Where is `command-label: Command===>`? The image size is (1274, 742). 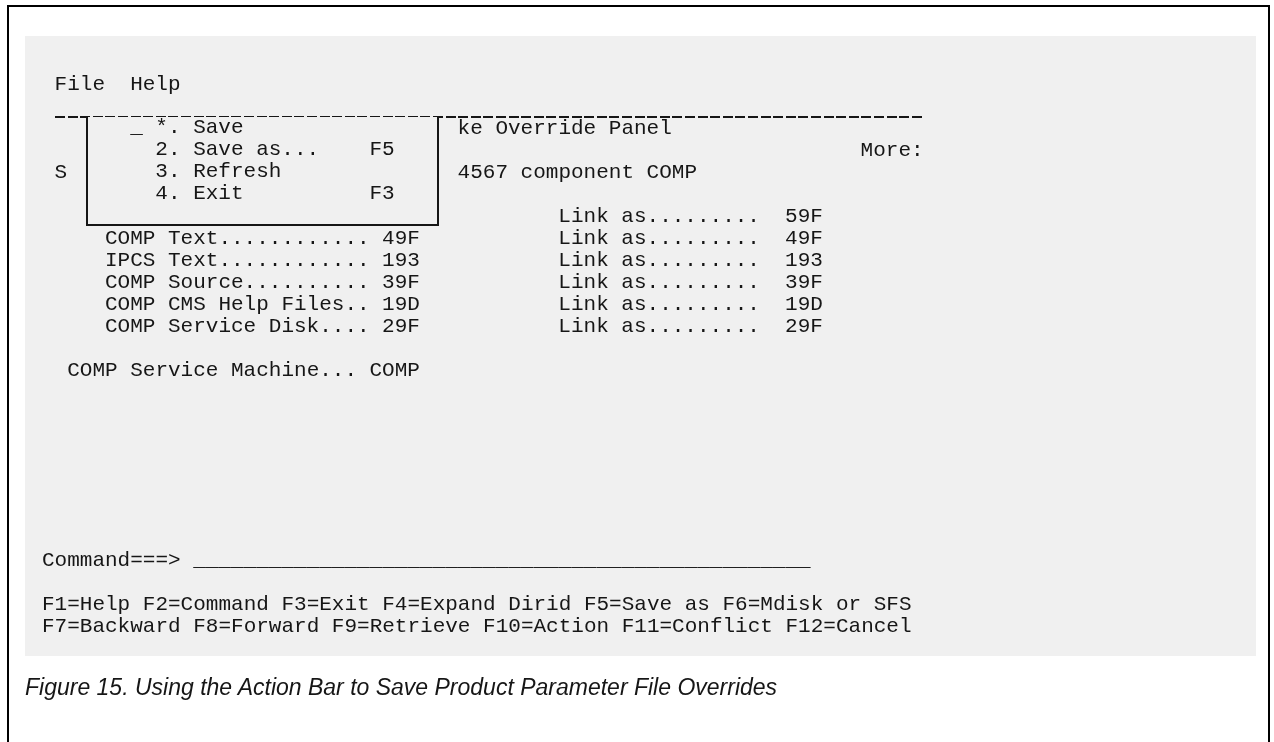
command-label: Command===> is located at coordinates (111, 561).